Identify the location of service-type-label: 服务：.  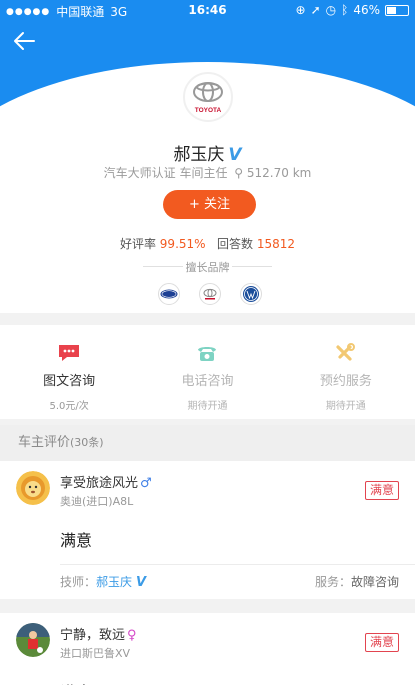
(332, 582).